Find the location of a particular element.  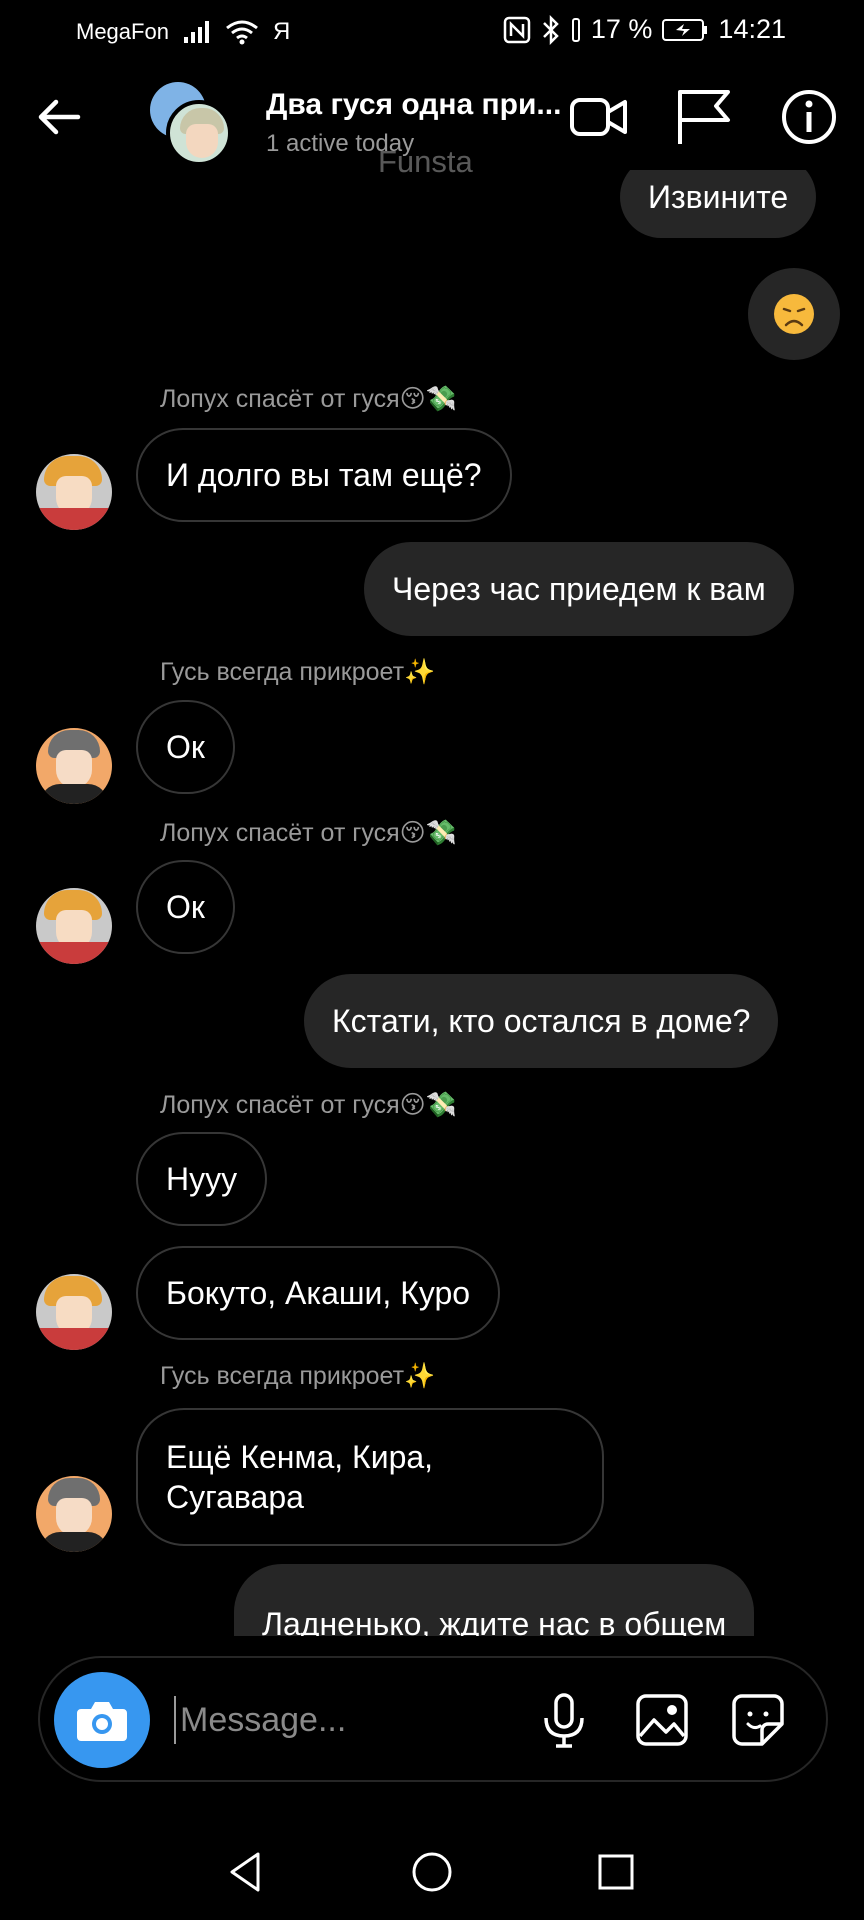

disappointed-face-icon is located at coordinates (794, 314).